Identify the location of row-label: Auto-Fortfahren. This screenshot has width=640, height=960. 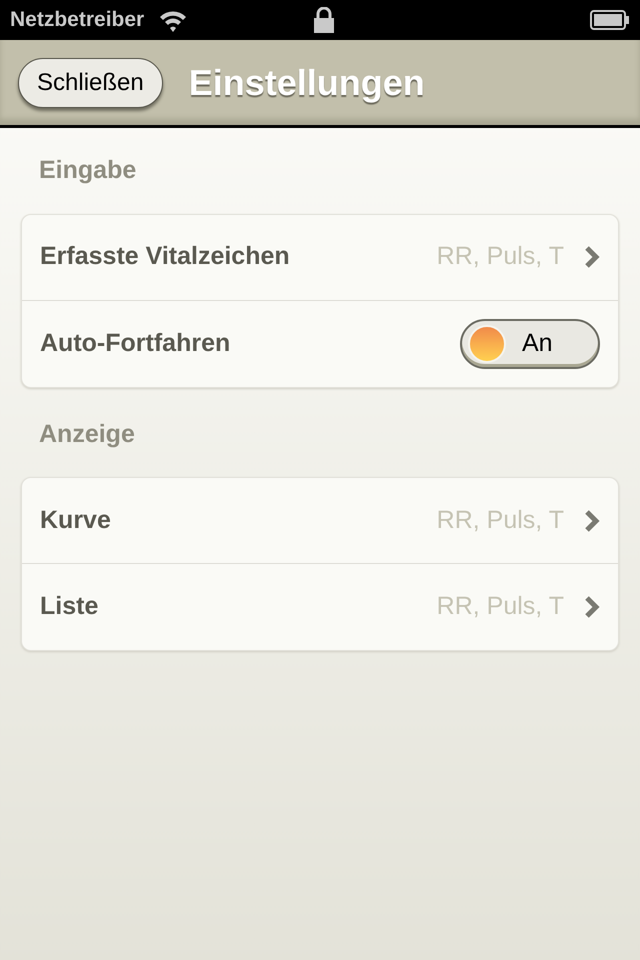
(136, 343).